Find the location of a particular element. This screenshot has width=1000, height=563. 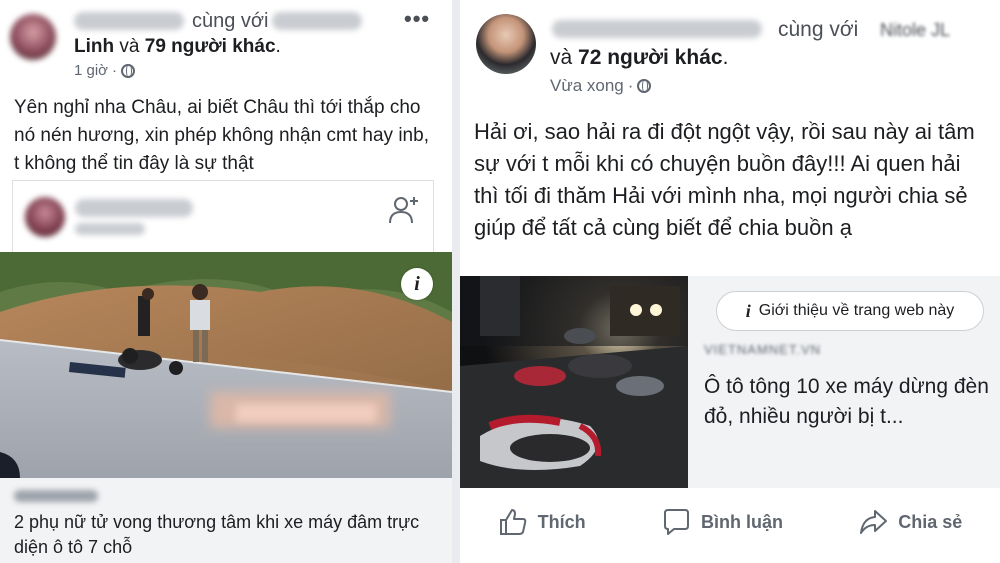

about-site-button: i Giới thiệu về trang web này is located at coordinates (850, 311).